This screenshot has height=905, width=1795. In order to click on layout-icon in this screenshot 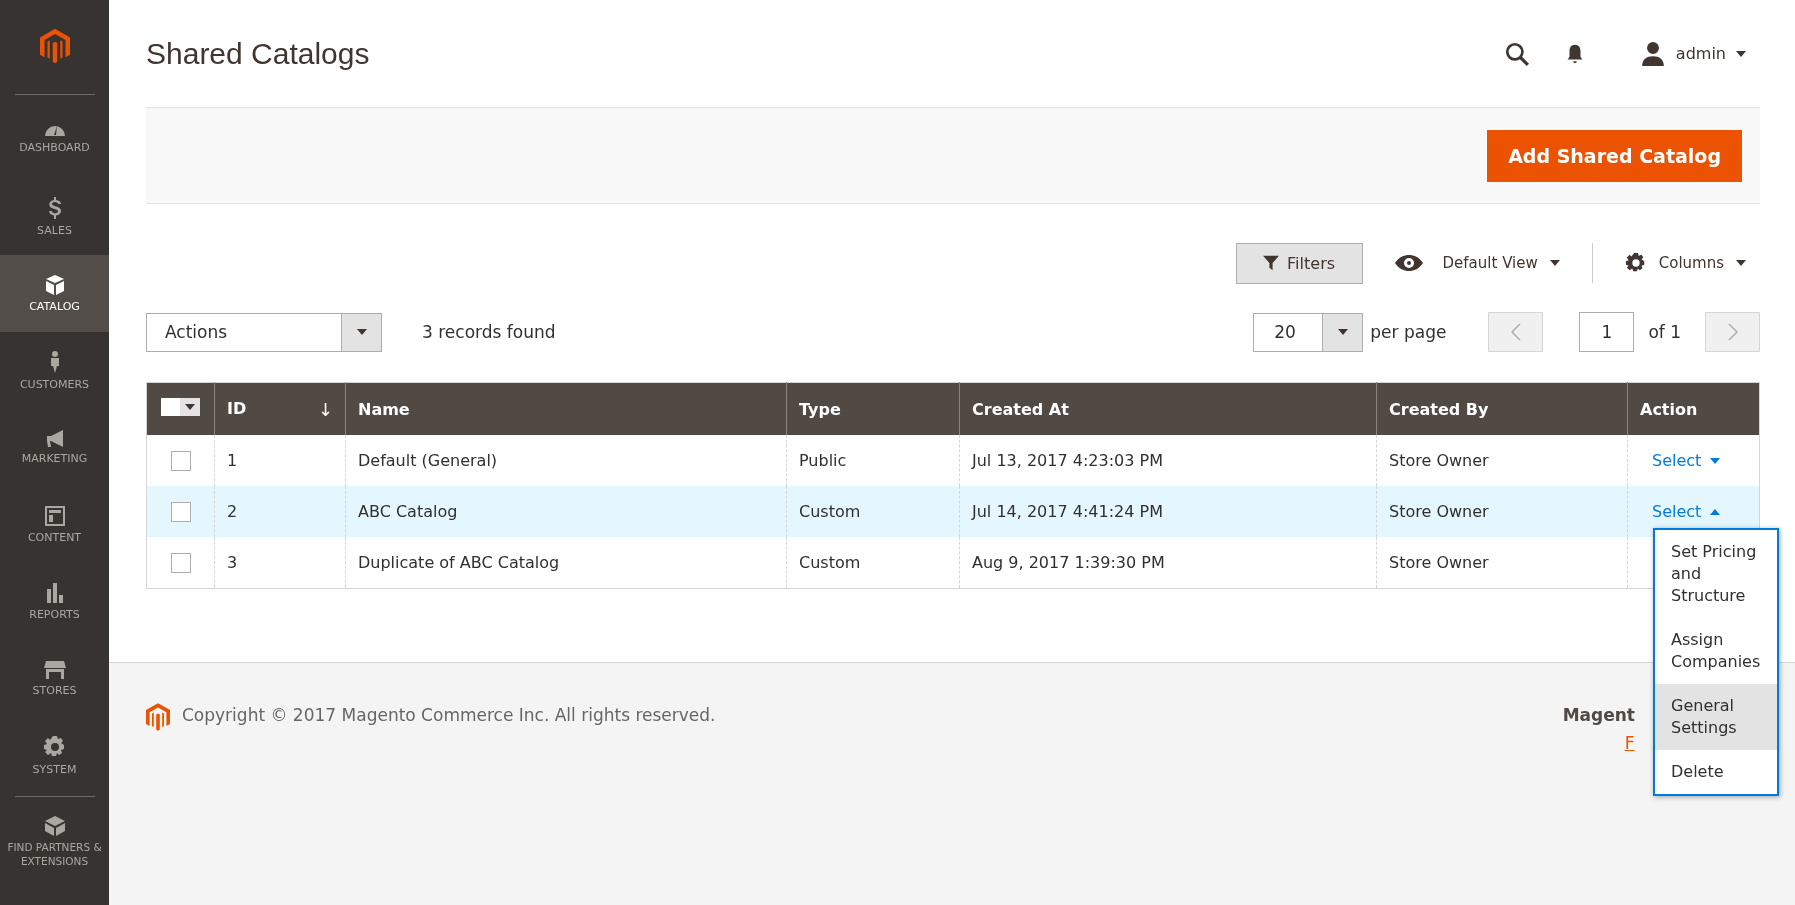, I will do `click(54, 515)`.